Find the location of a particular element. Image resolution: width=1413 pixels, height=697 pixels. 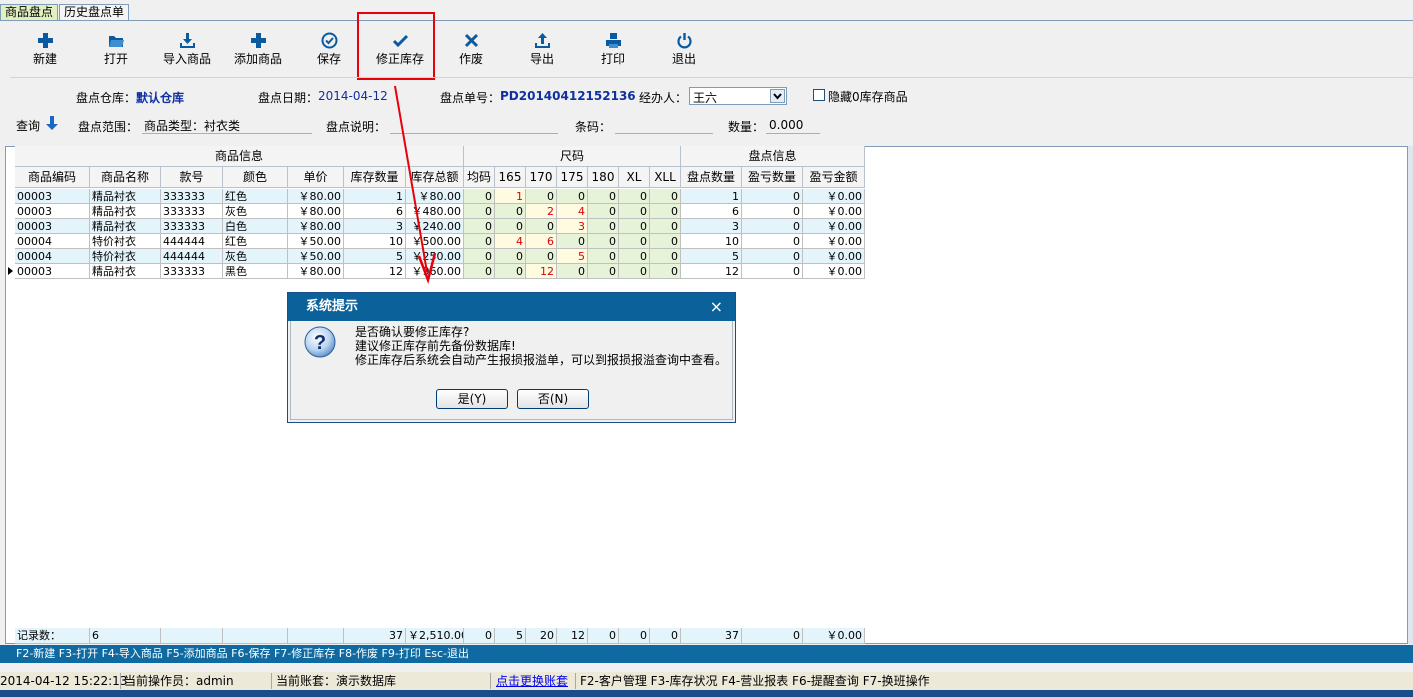

grid-cell: 00003 is located at coordinates (52, 211).